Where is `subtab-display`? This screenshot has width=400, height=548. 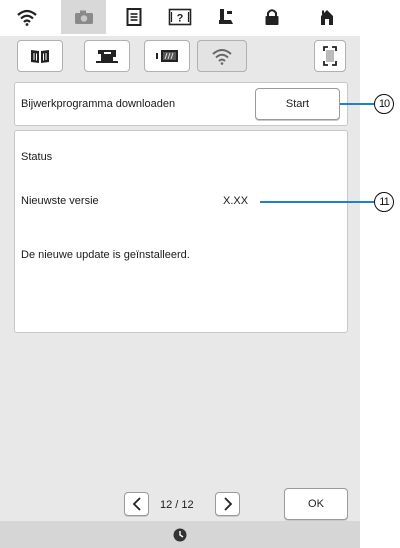 subtab-display is located at coordinates (167, 56).